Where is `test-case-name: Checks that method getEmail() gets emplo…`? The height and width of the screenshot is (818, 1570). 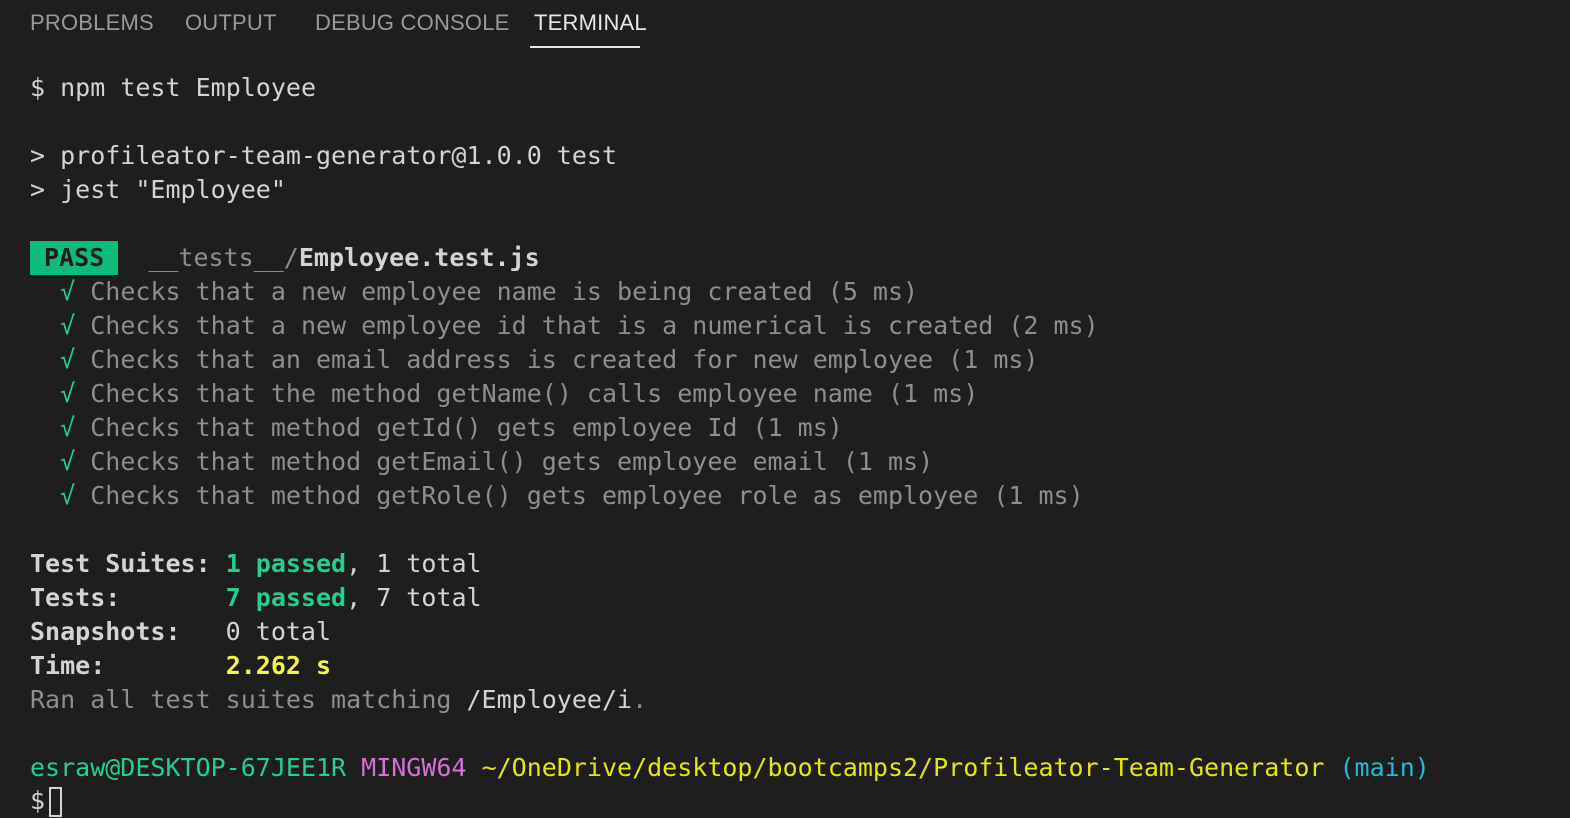
test-case-name: Checks that method getEmail() gets emplo… is located at coordinates (459, 461).